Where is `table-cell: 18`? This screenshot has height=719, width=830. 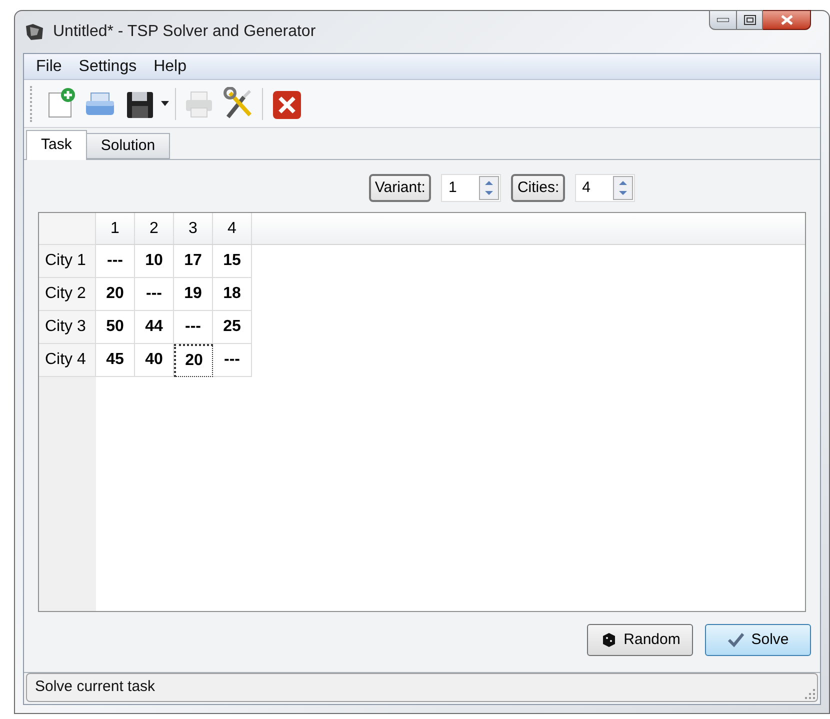
table-cell: 18 is located at coordinates (232, 294).